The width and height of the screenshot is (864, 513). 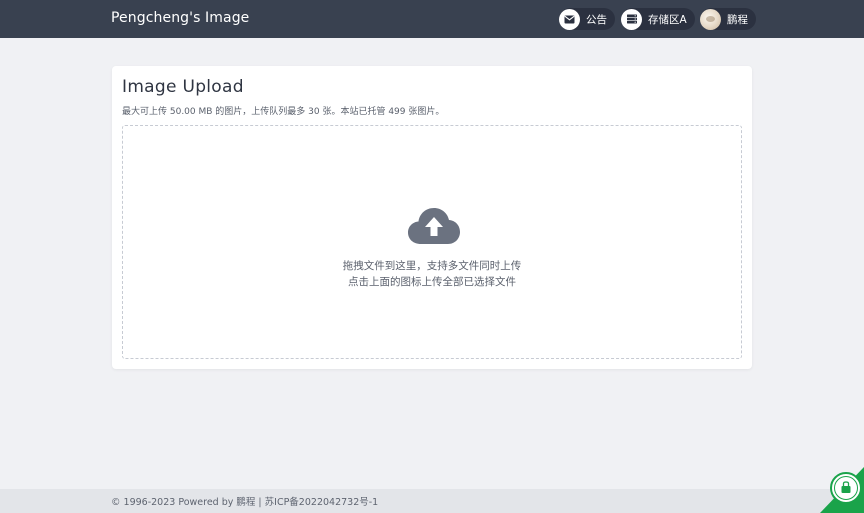 I want to click on avatar, so click(x=710, y=19).